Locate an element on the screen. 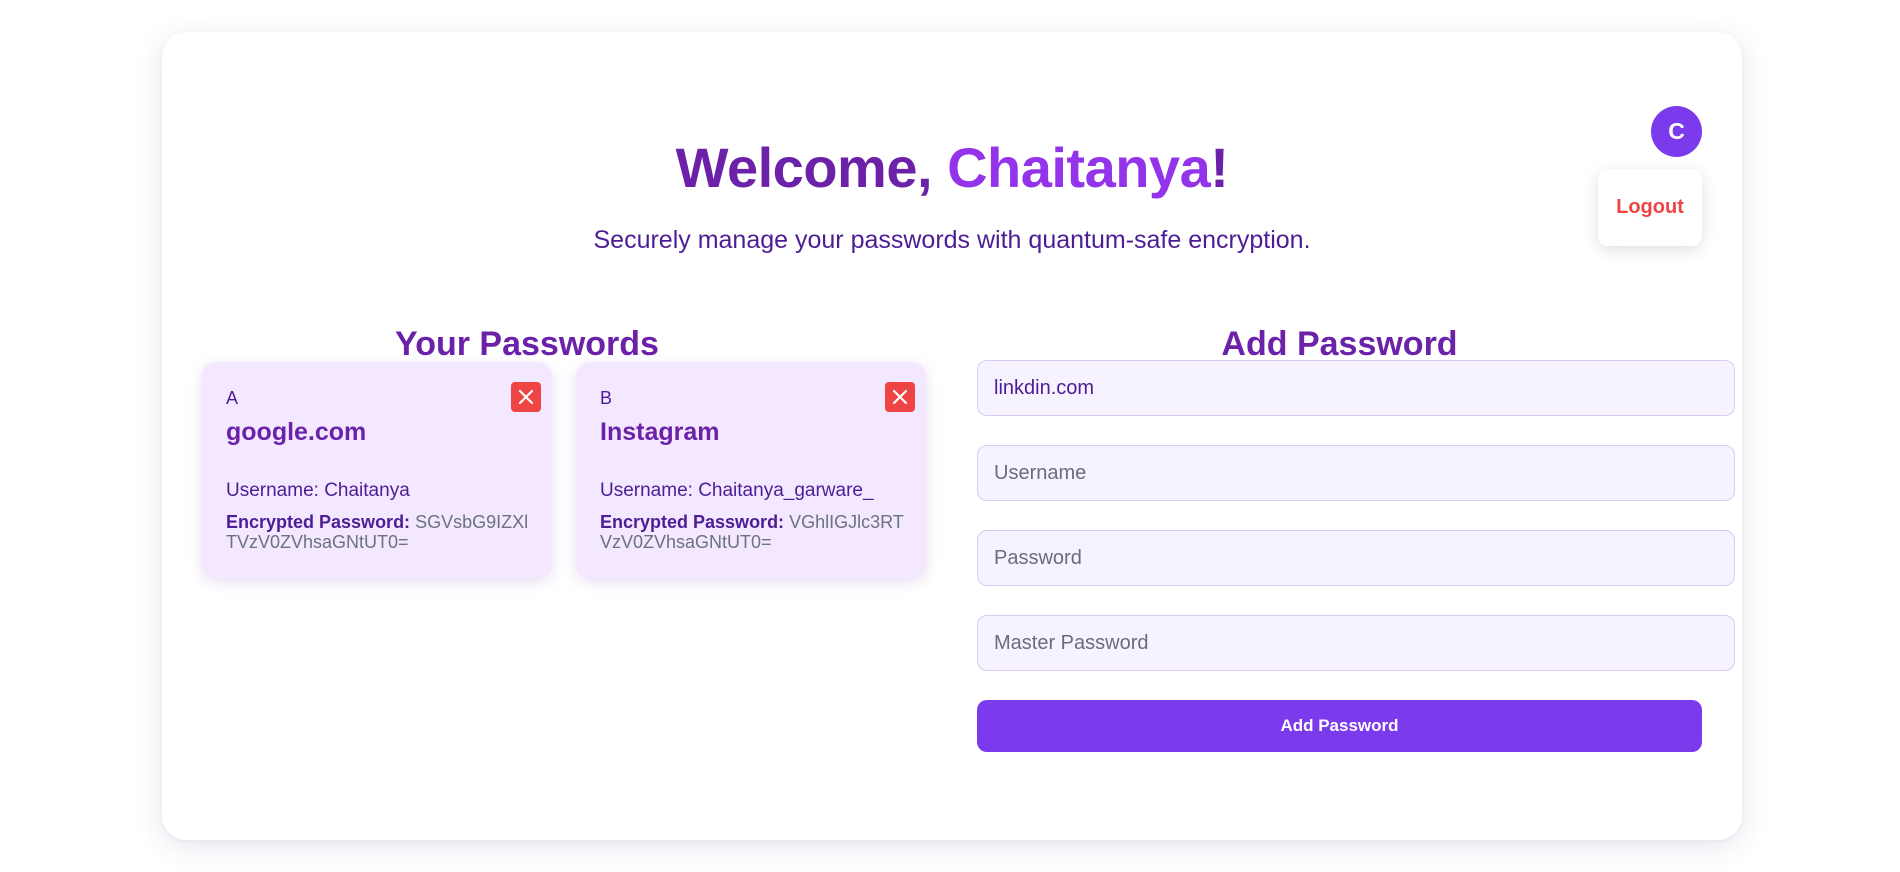 The width and height of the screenshot is (1900, 872). welcome-heading: Welcome, Chaitanya! is located at coordinates (952, 168).